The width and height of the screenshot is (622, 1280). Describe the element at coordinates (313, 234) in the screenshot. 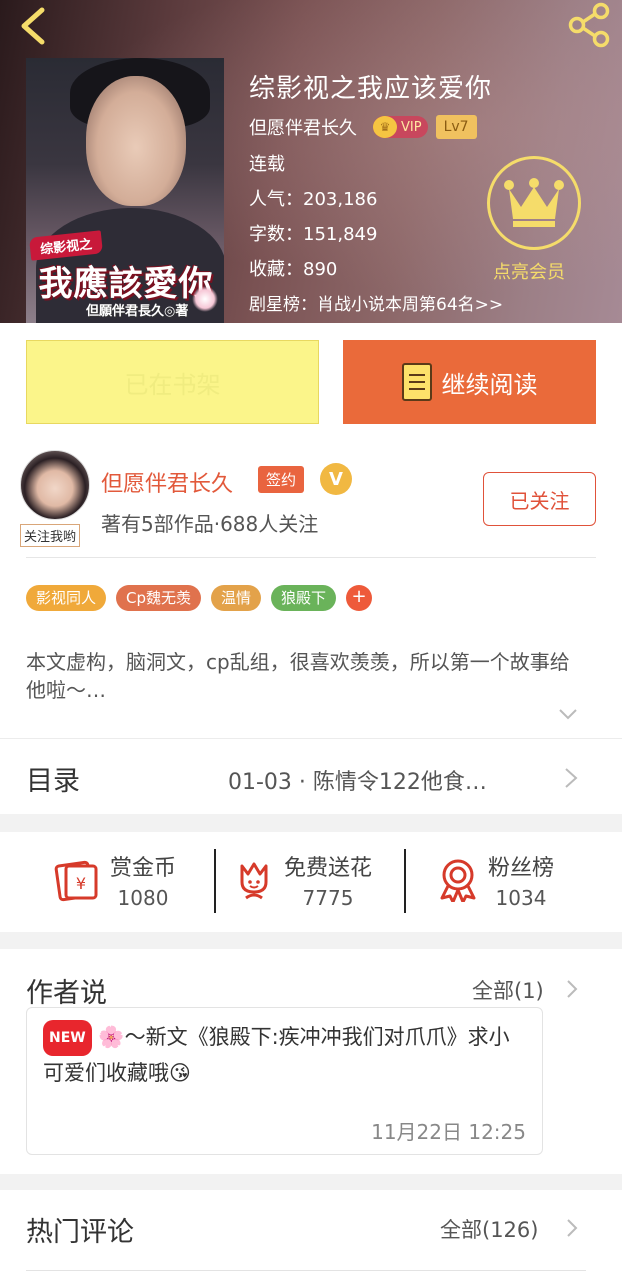

I see `words-stat: 字数：151,849` at that location.